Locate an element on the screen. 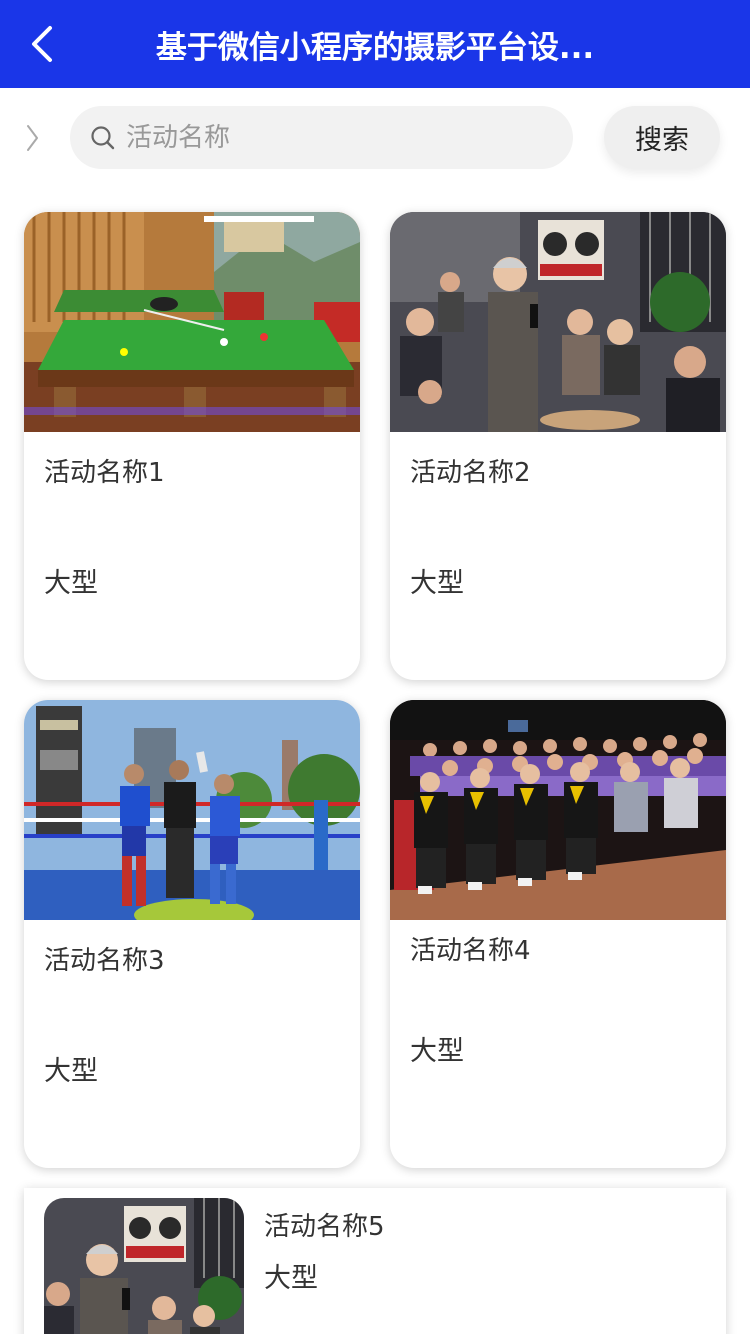 This screenshot has height=1334, width=750. chevron-left-icon is located at coordinates (42, 44).